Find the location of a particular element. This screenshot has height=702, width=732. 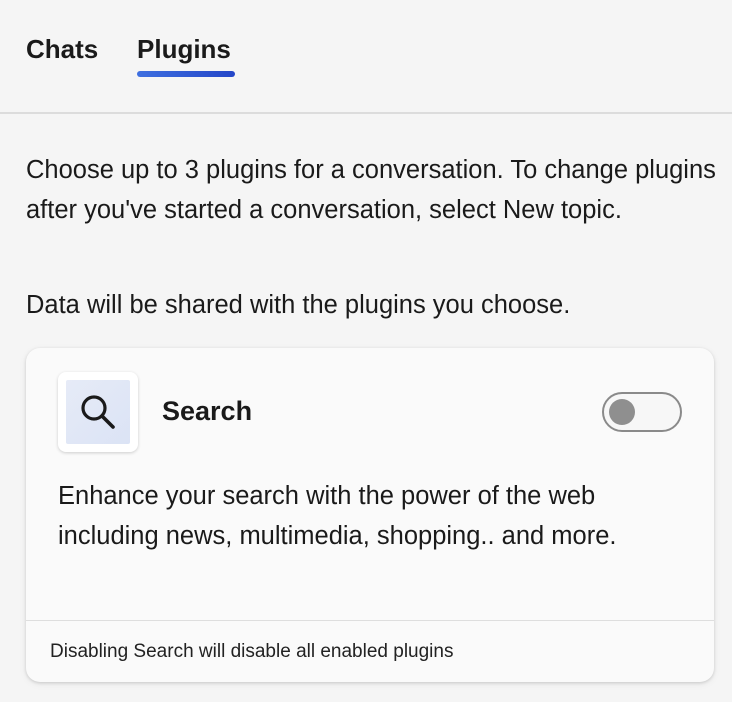

plugin-name: Search is located at coordinates (207, 411).